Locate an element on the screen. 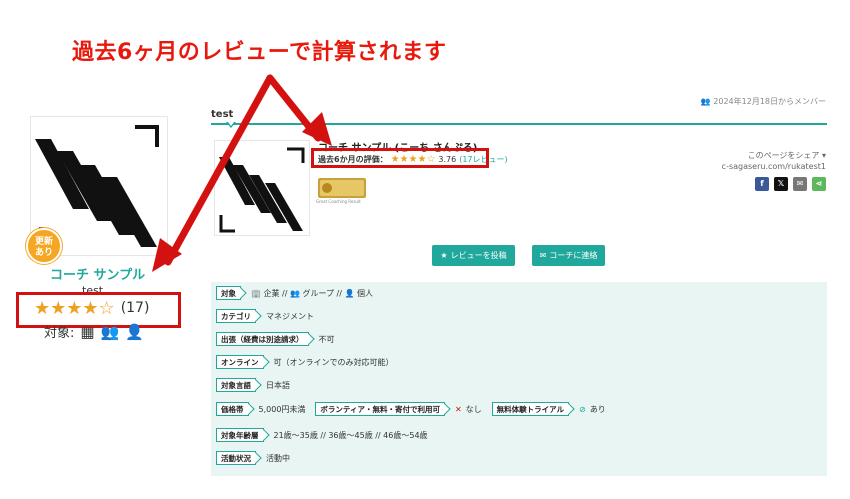  annotation-arrows is located at coordinates (242, 173).